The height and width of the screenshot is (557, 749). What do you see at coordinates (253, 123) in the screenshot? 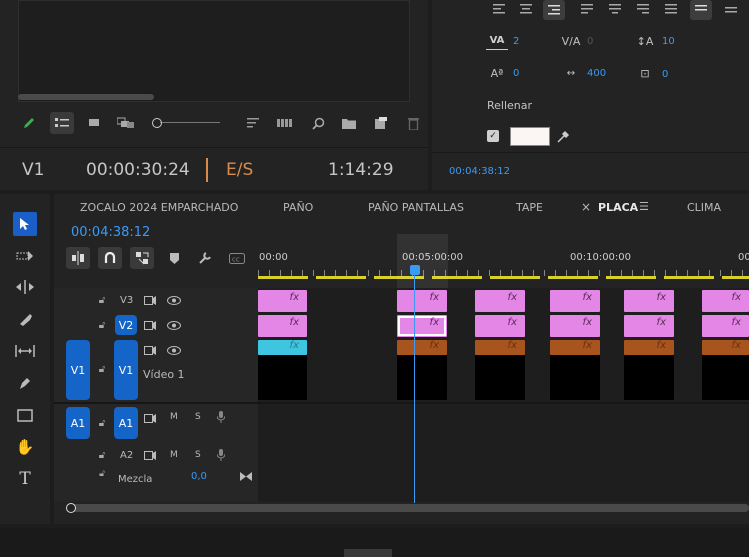
I see `sort-icon` at bounding box center [253, 123].